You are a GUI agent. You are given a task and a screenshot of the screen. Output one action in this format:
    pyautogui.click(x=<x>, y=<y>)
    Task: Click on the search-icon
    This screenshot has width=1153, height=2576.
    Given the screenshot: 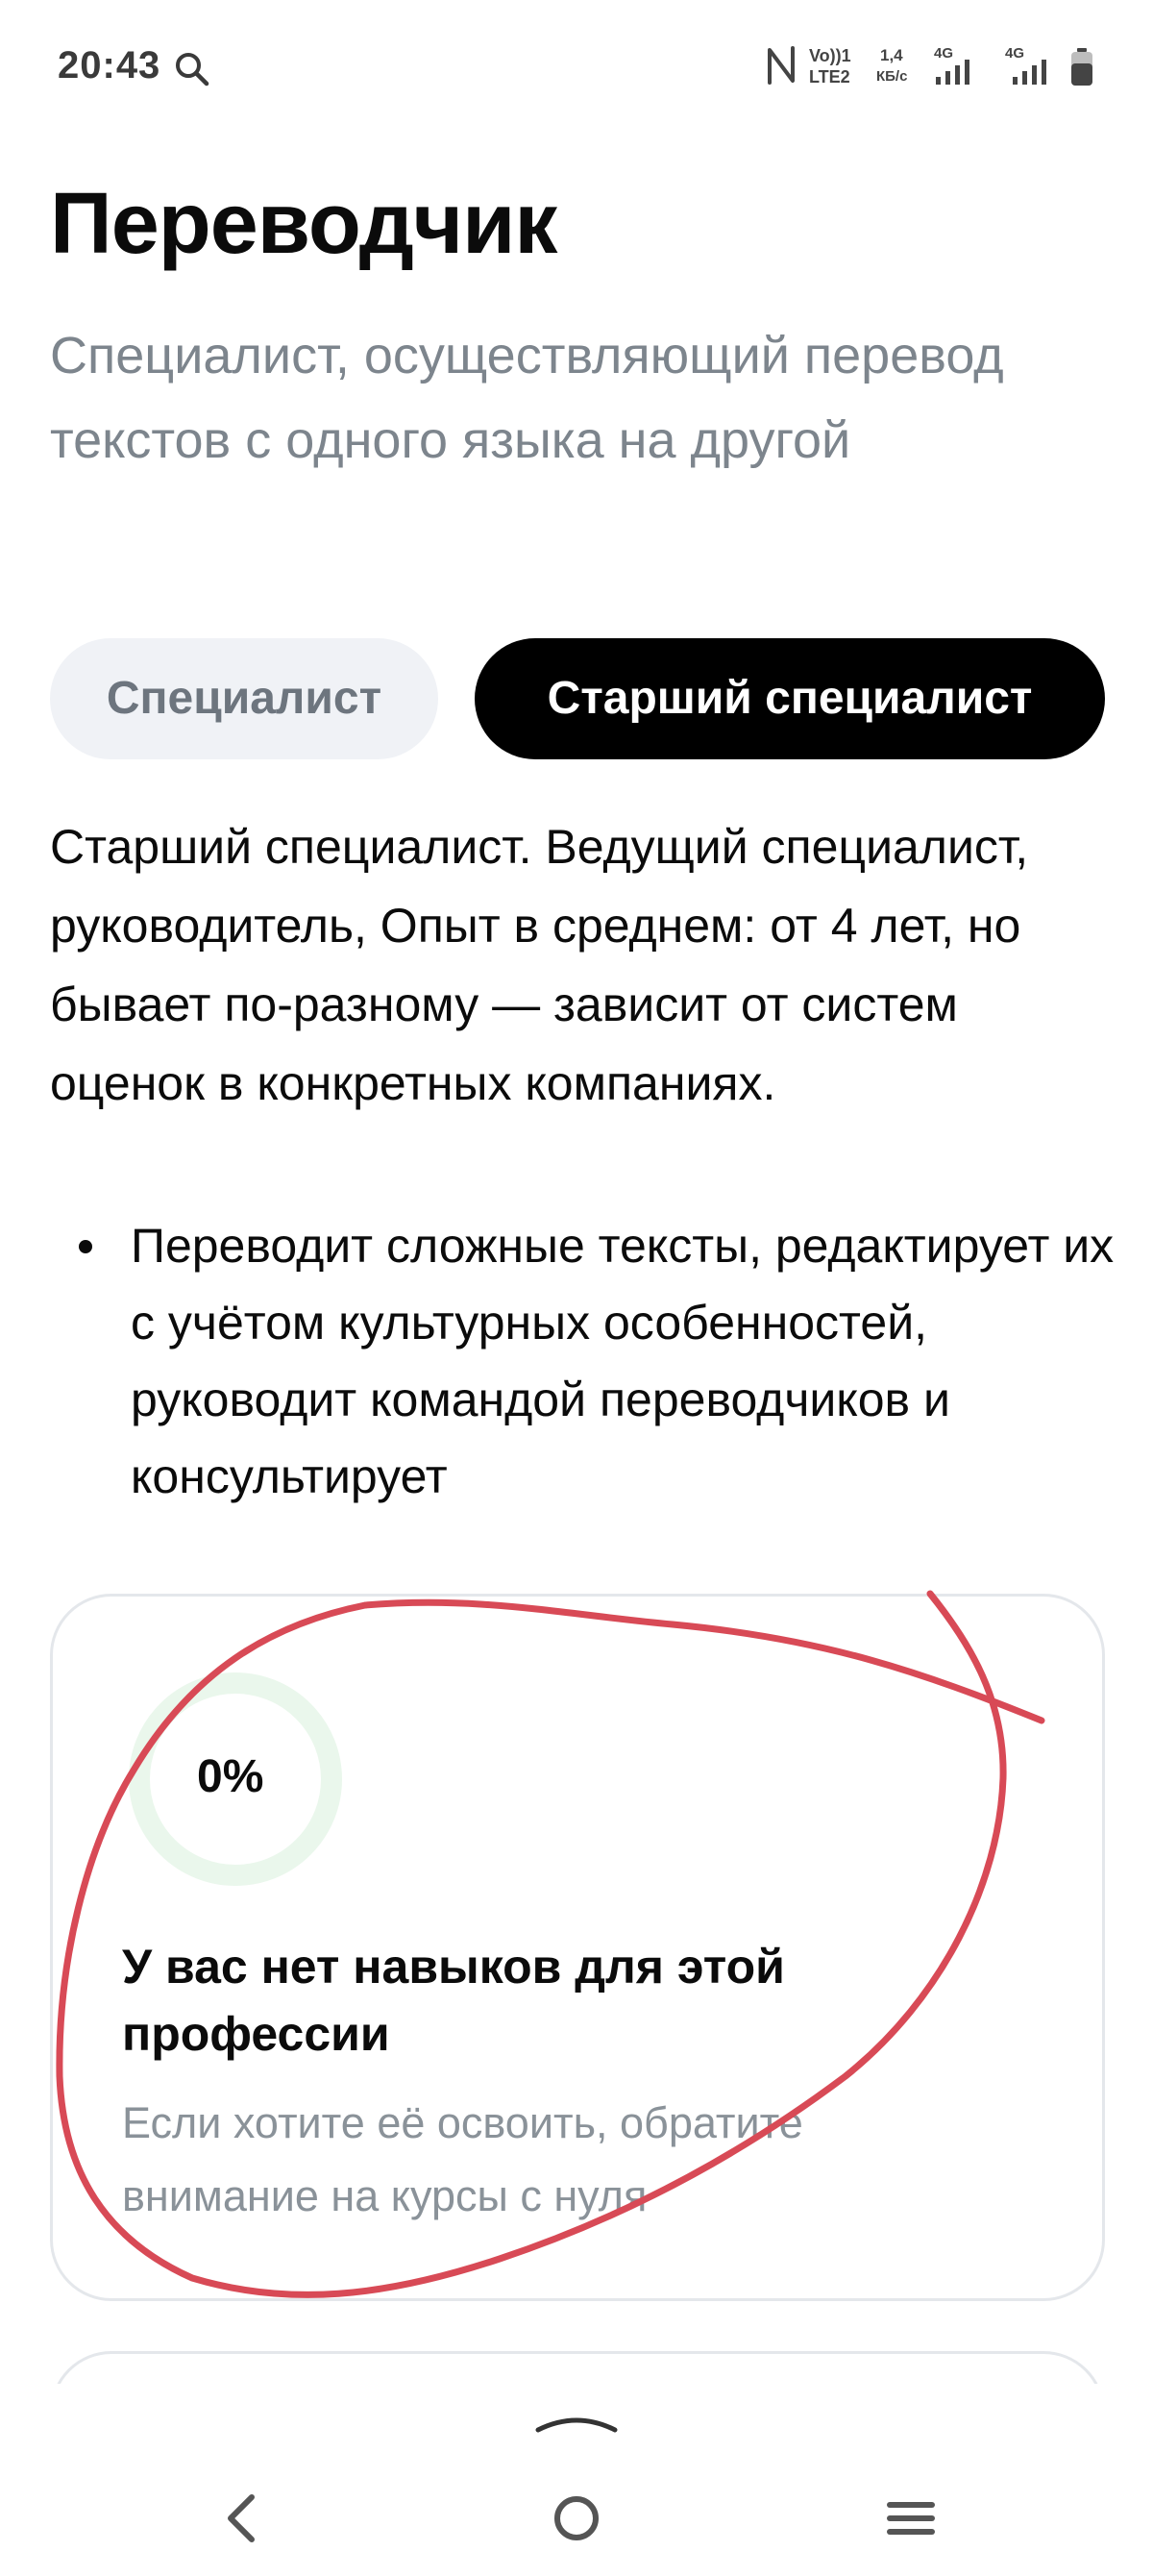 What is the action you would take?
    pyautogui.click(x=193, y=70)
    